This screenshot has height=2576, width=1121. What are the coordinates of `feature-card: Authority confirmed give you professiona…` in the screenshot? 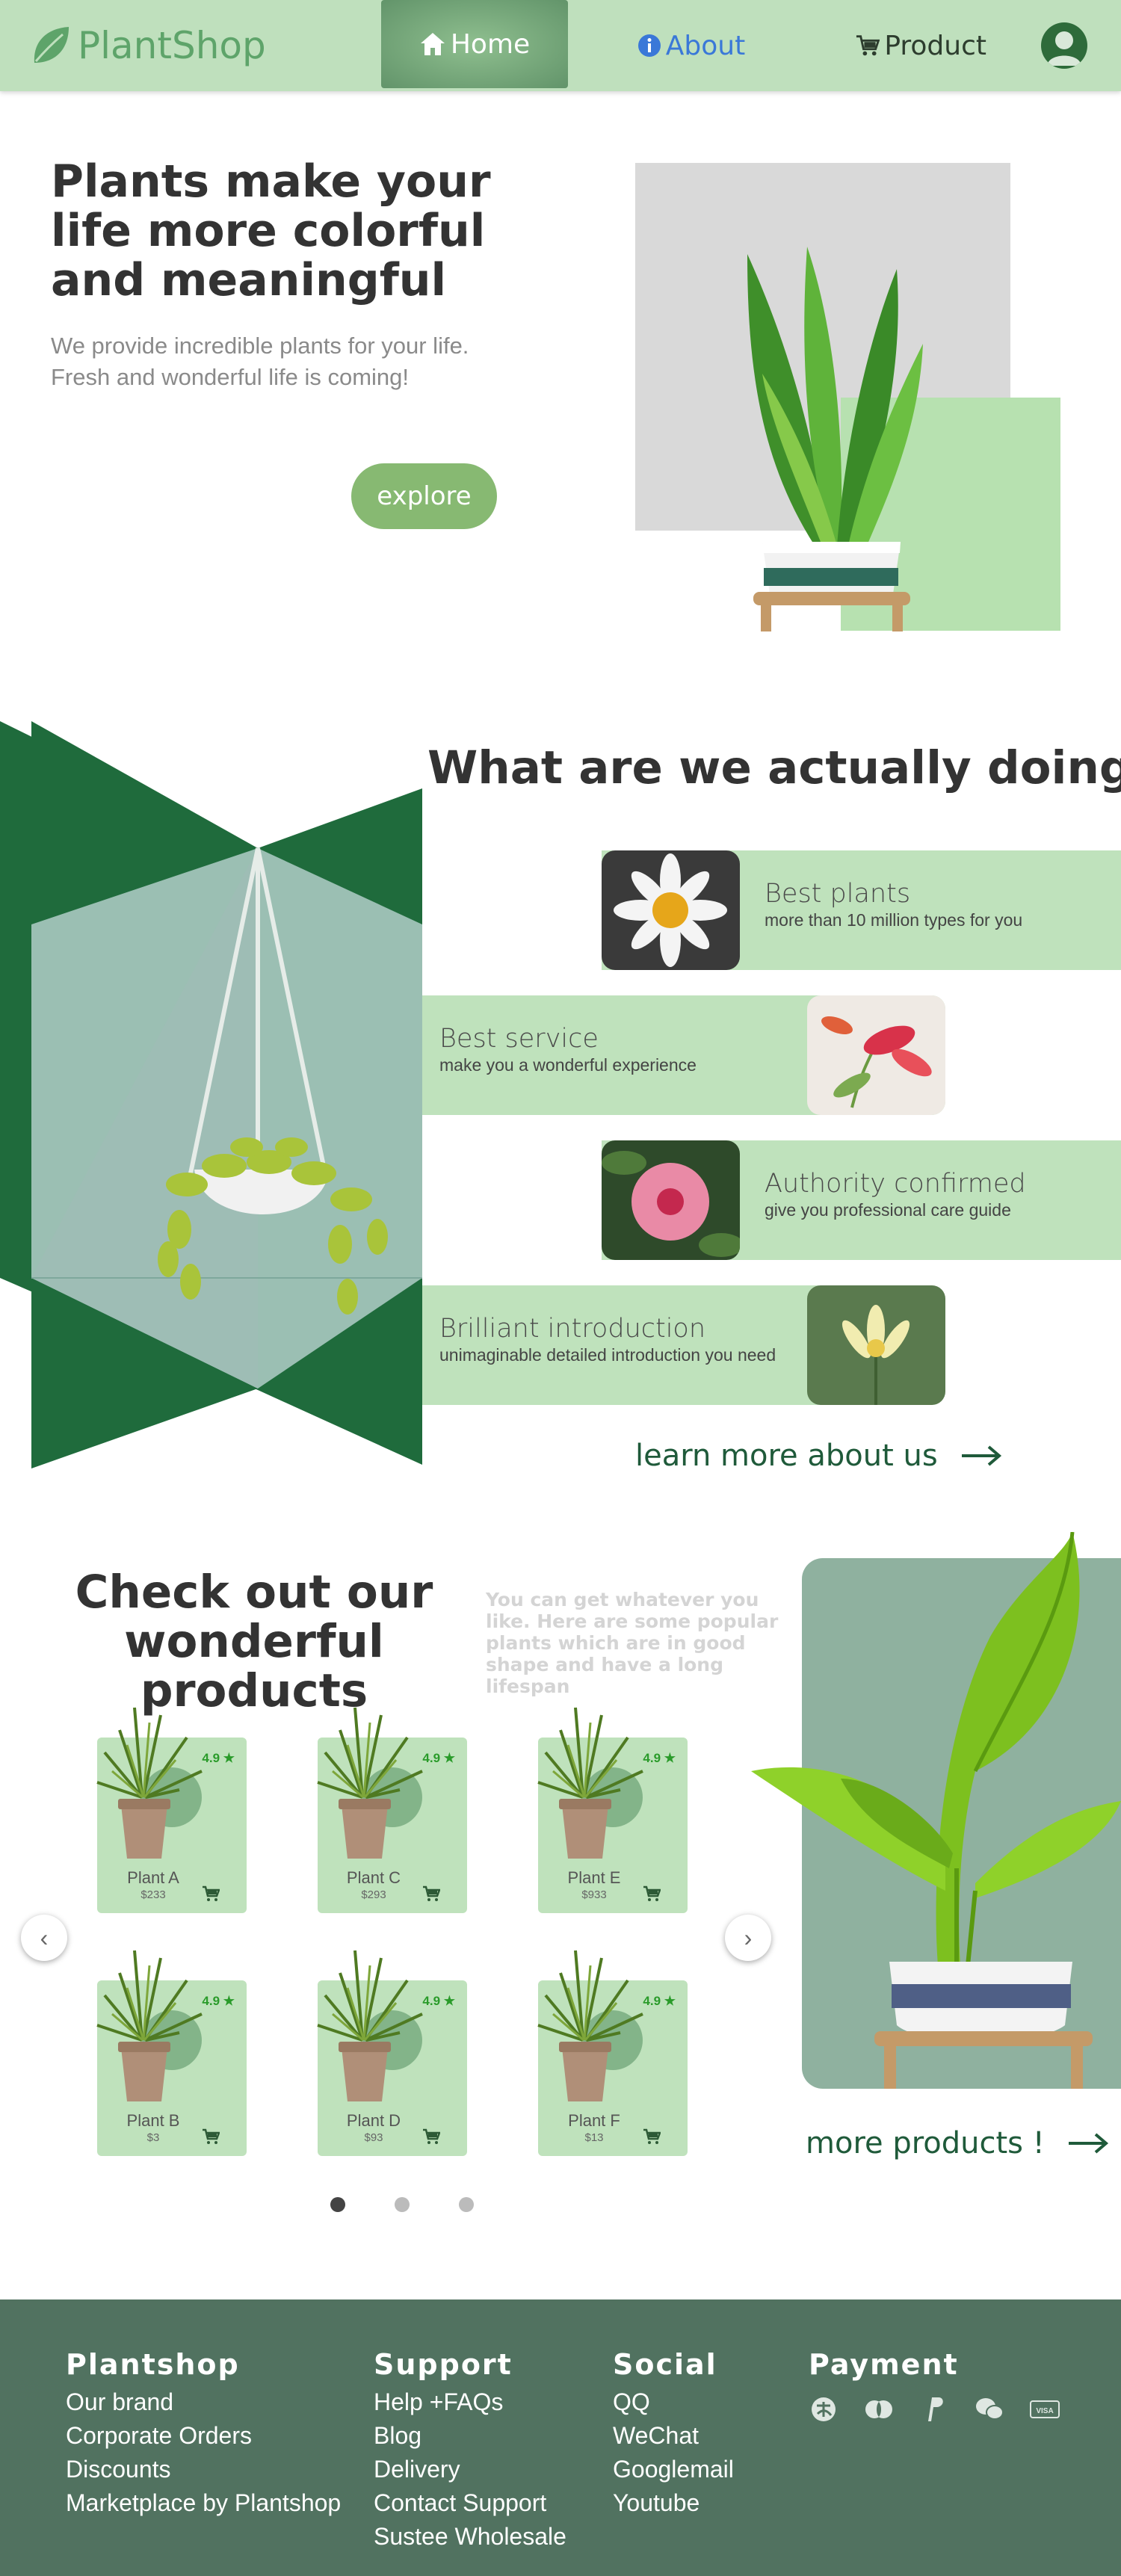 It's located at (861, 1200).